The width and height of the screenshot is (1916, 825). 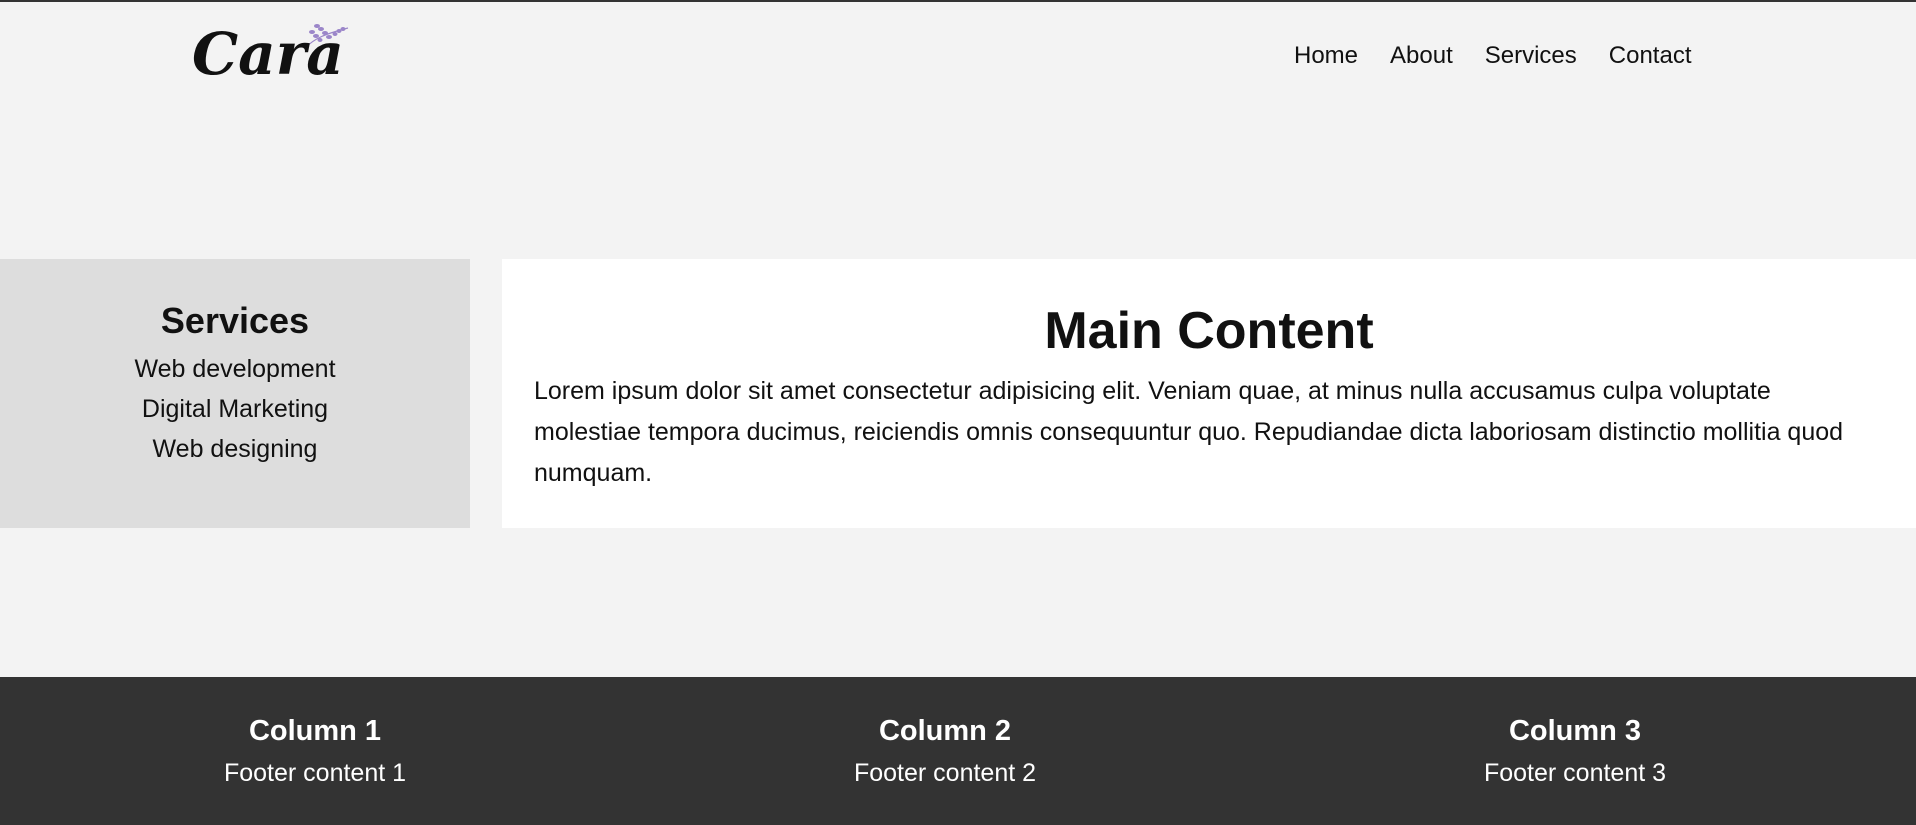 I want to click on footer-column-title: Column 3, so click(x=1575, y=731).